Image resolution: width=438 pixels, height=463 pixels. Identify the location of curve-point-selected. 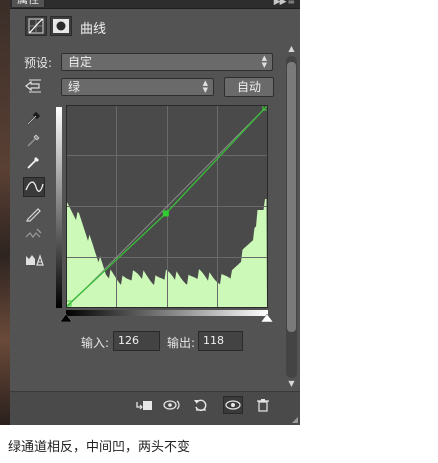
(165, 213).